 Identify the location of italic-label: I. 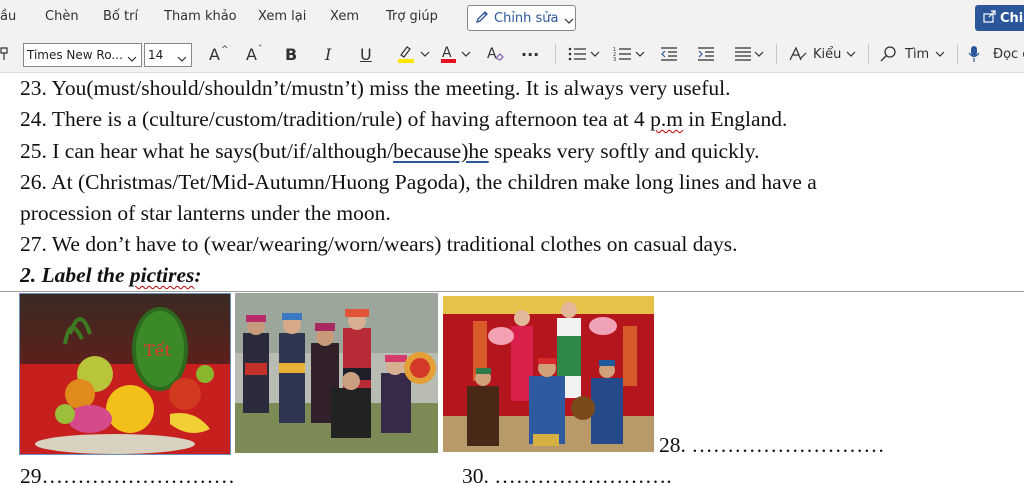
(328, 54).